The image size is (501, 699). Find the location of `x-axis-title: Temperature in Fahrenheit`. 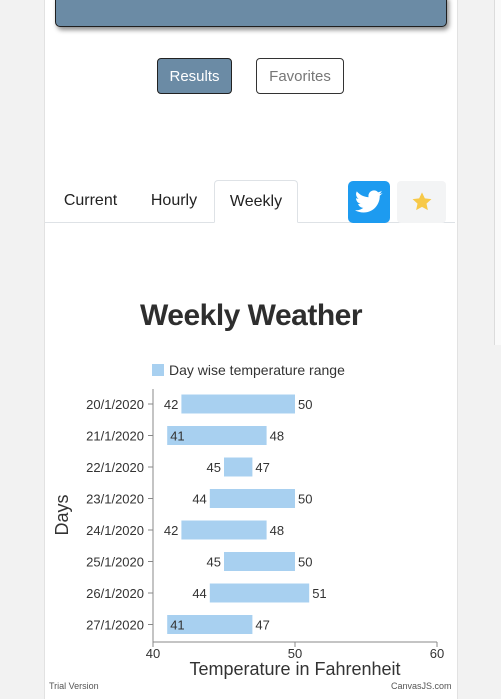

x-axis-title: Temperature in Fahrenheit is located at coordinates (294, 669).